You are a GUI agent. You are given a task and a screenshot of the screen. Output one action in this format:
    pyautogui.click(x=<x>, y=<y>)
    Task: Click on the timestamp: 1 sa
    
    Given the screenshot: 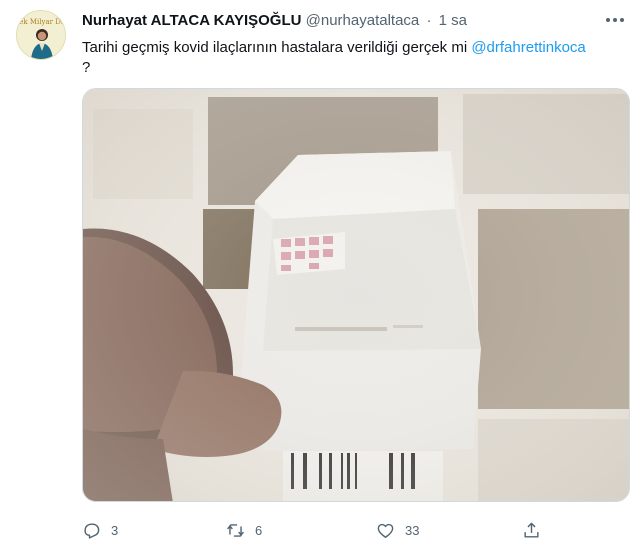 What is the action you would take?
    pyautogui.click(x=453, y=20)
    